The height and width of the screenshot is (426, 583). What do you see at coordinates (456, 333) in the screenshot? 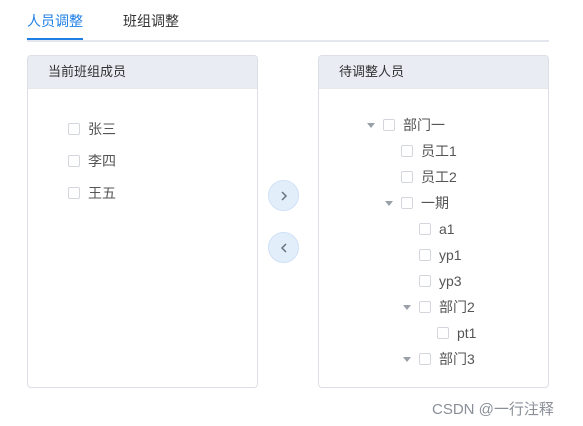
I see `tree-node: pt1` at bounding box center [456, 333].